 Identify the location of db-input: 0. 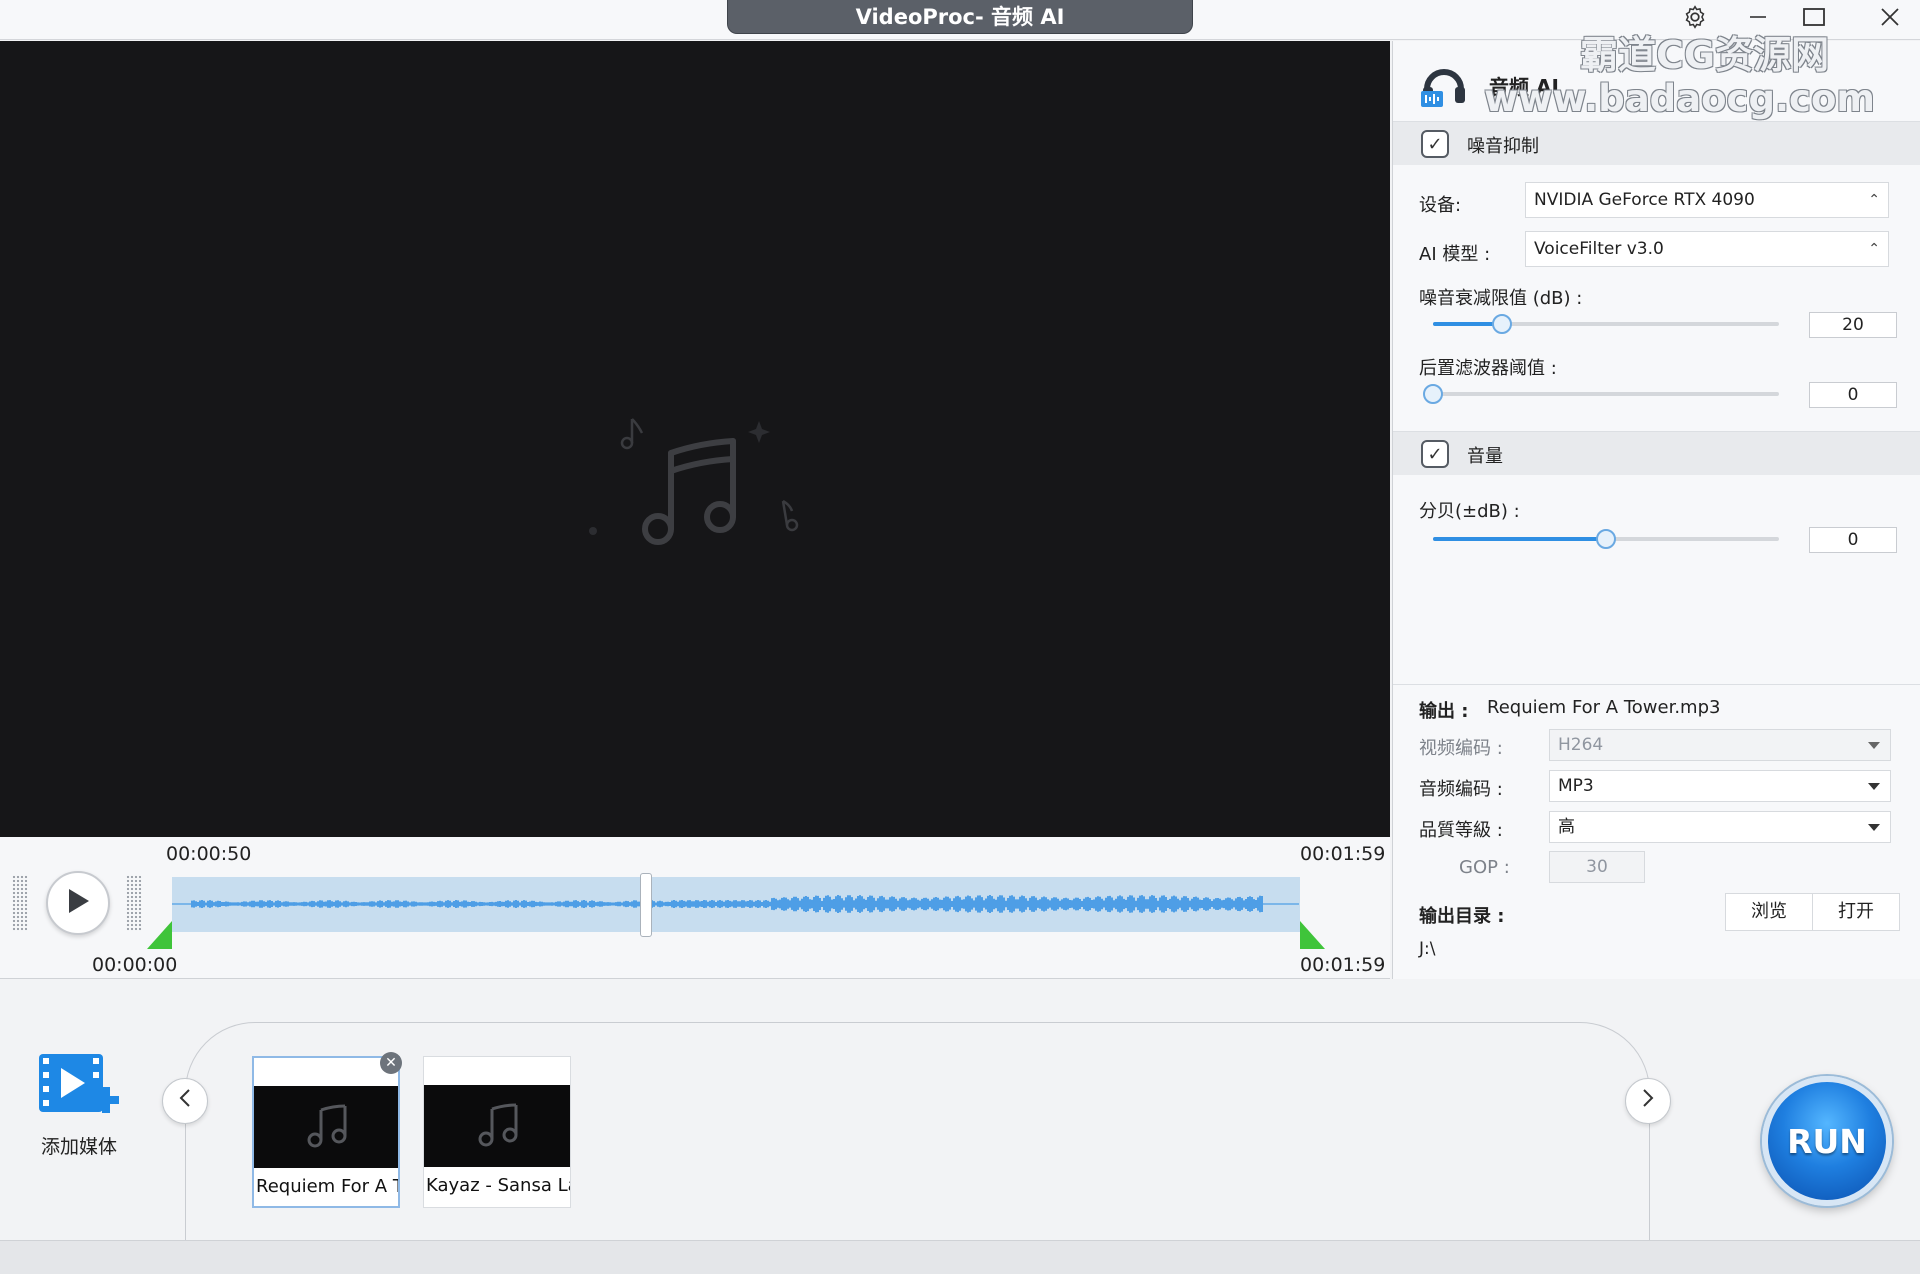
(1853, 540).